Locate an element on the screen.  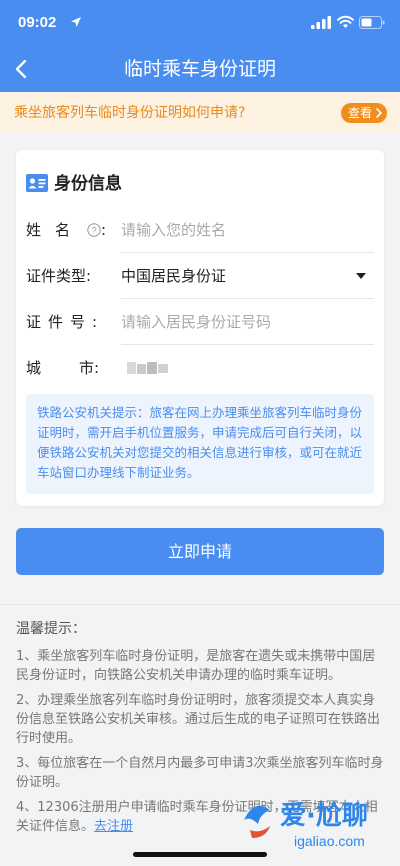
caret-down-icon is located at coordinates (361, 276).